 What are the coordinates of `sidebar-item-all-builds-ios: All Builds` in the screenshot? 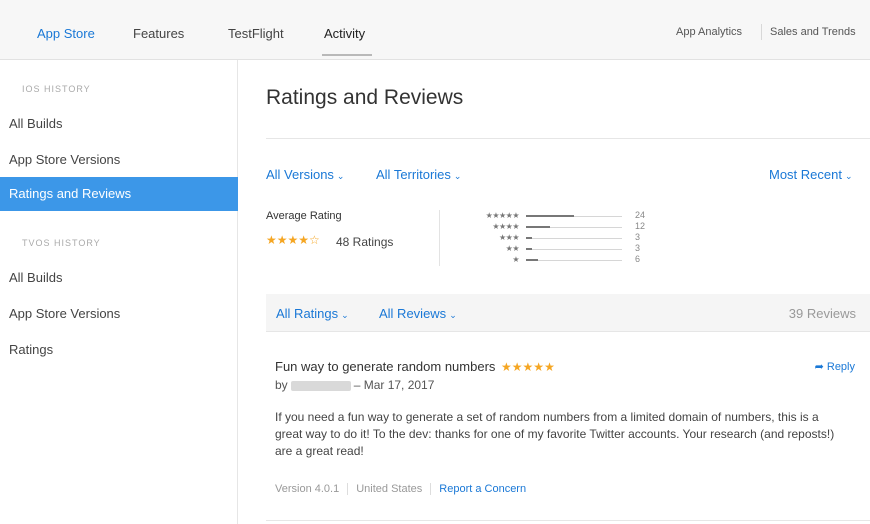 It's located at (119, 124).